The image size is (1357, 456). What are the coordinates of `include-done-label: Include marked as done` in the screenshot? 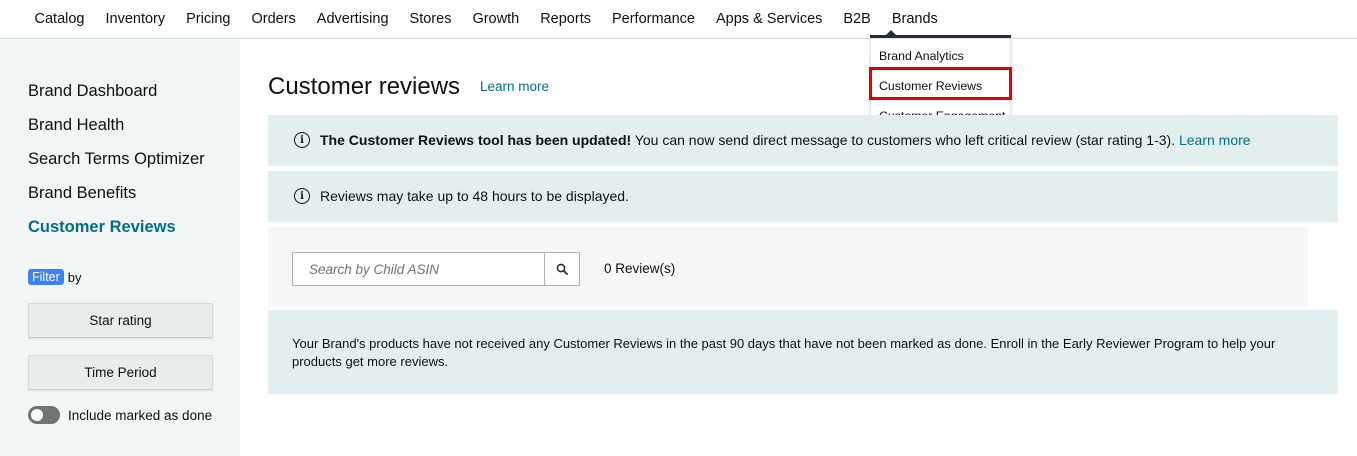 It's located at (140, 415).